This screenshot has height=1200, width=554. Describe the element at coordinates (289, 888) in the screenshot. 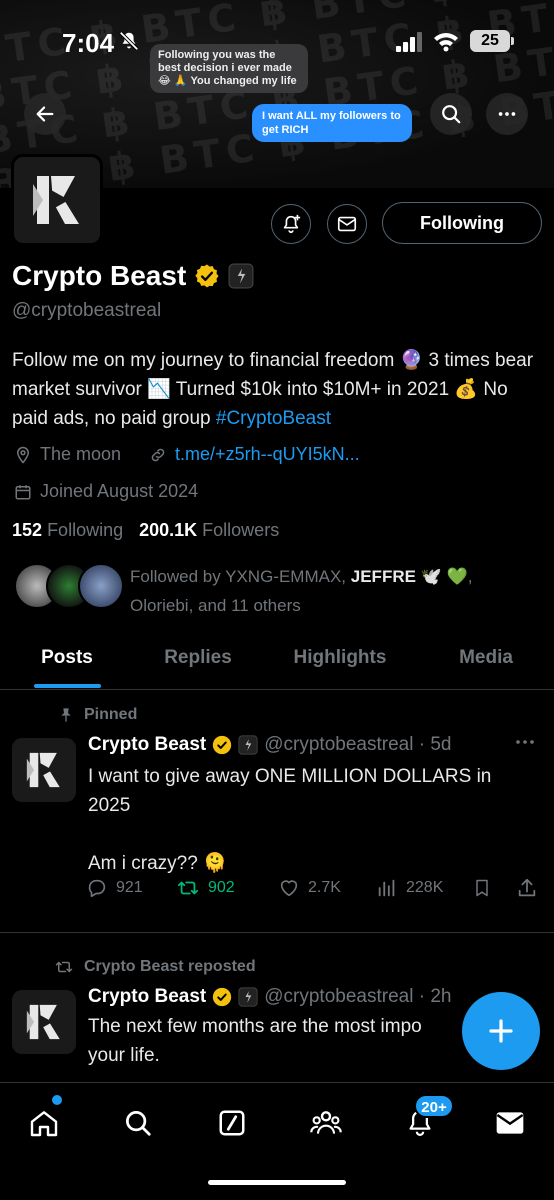

I see `heart-icon` at that location.